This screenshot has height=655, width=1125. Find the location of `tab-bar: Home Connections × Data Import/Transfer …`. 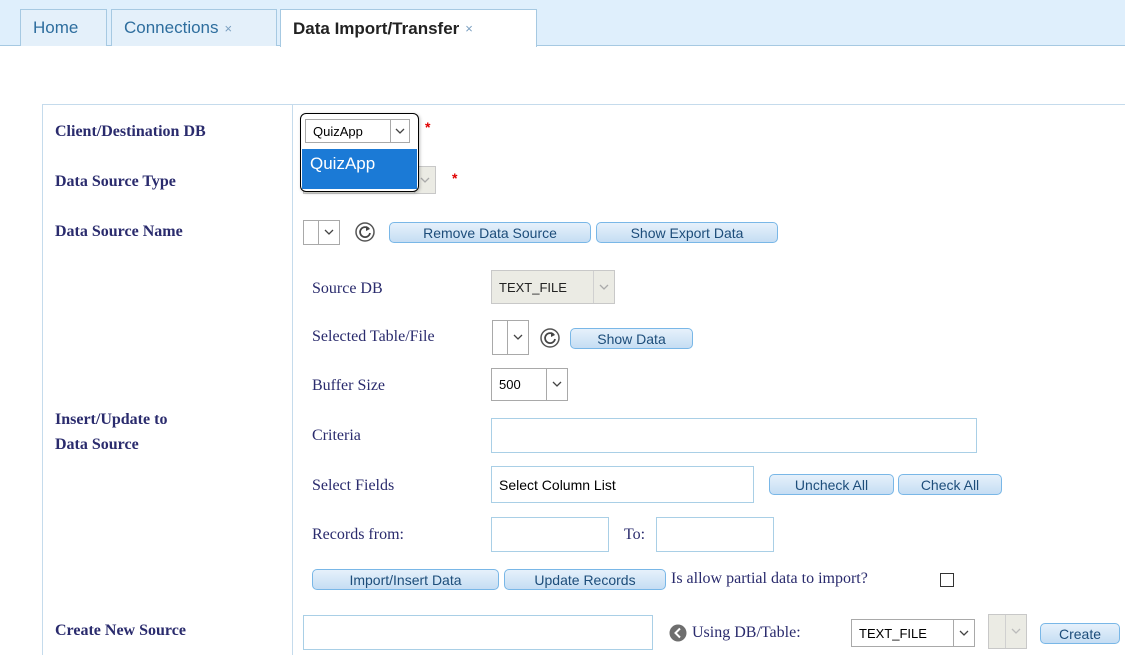

tab-bar: Home Connections × Data Import/Transfer … is located at coordinates (562, 23).